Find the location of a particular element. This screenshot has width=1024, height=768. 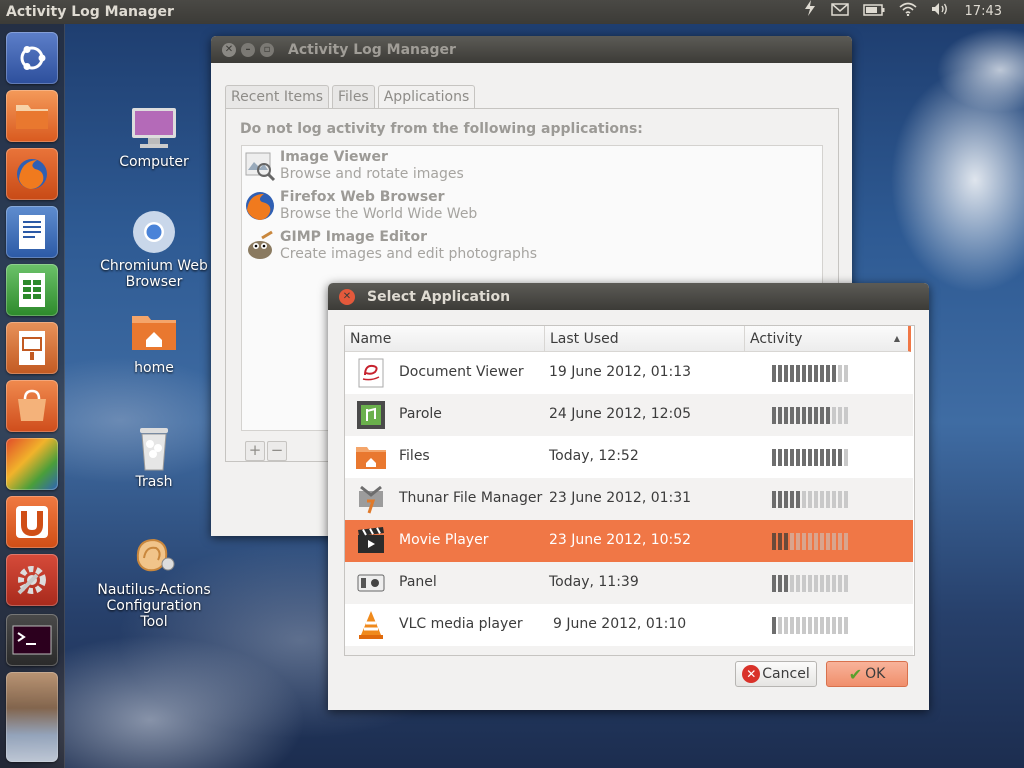

volume-icon is located at coordinates (941, 12).